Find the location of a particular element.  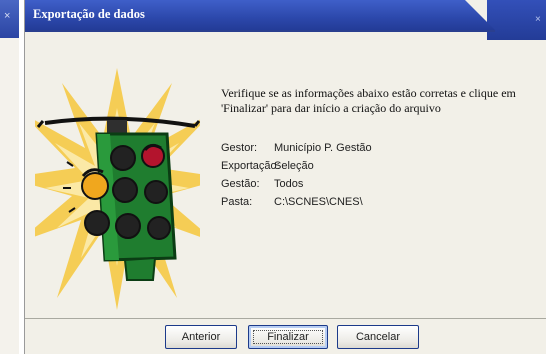

summary-label: Exportação: is located at coordinates (250, 166).